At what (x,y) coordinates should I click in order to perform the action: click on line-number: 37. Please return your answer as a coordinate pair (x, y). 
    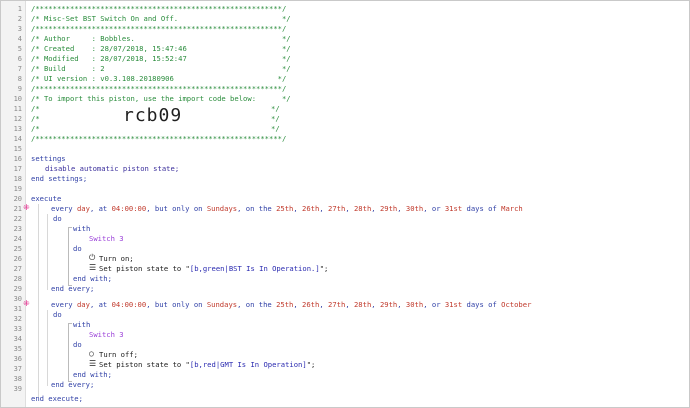
    Looking at the image, I should click on (17, 369).